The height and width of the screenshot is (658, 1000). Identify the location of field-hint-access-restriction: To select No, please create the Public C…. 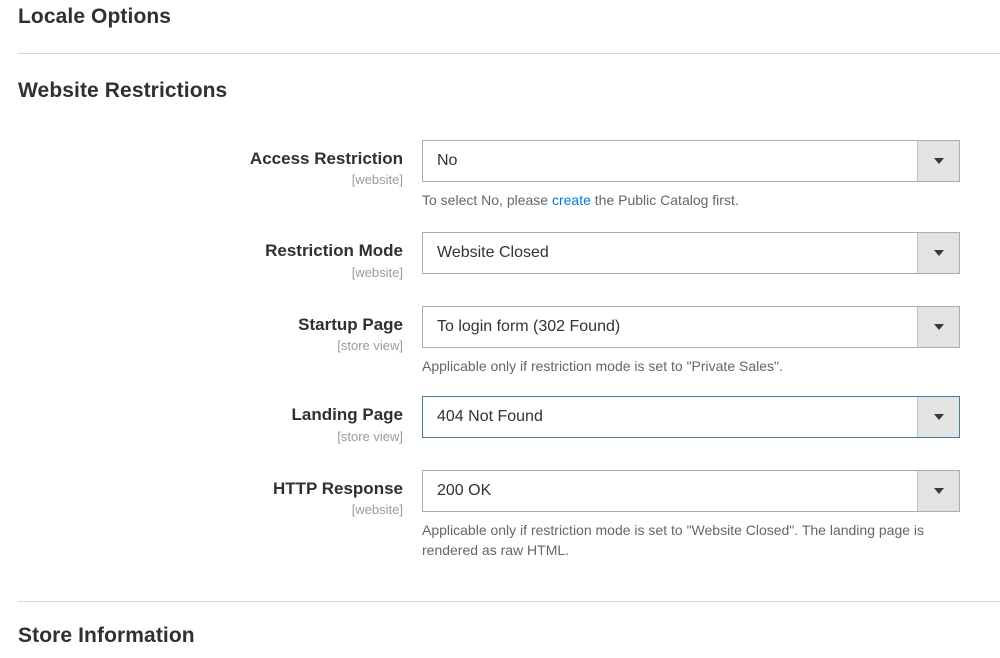
(687, 200).